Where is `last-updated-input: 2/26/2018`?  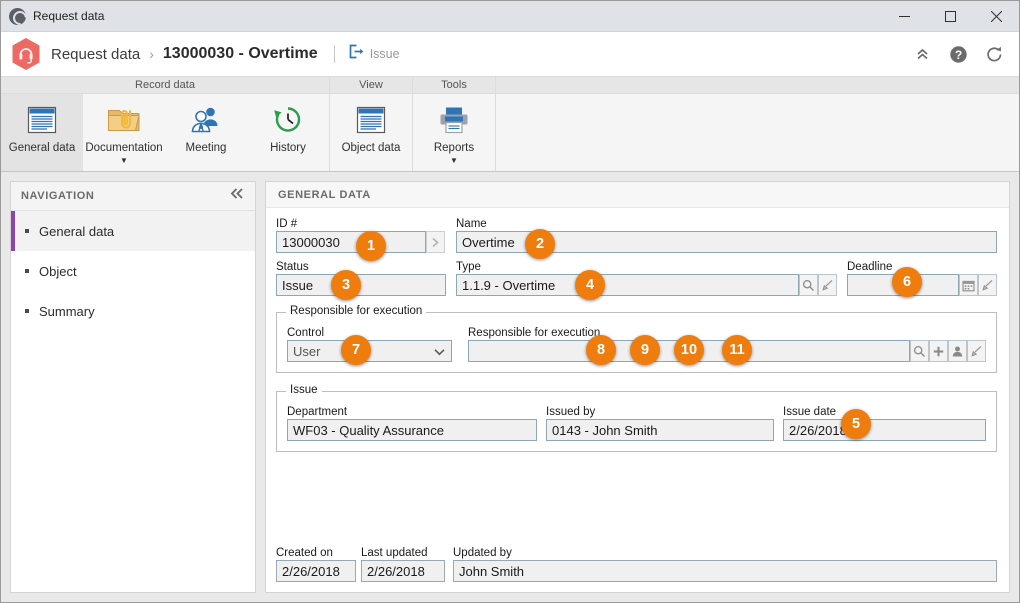 last-updated-input: 2/26/2018 is located at coordinates (403, 571).